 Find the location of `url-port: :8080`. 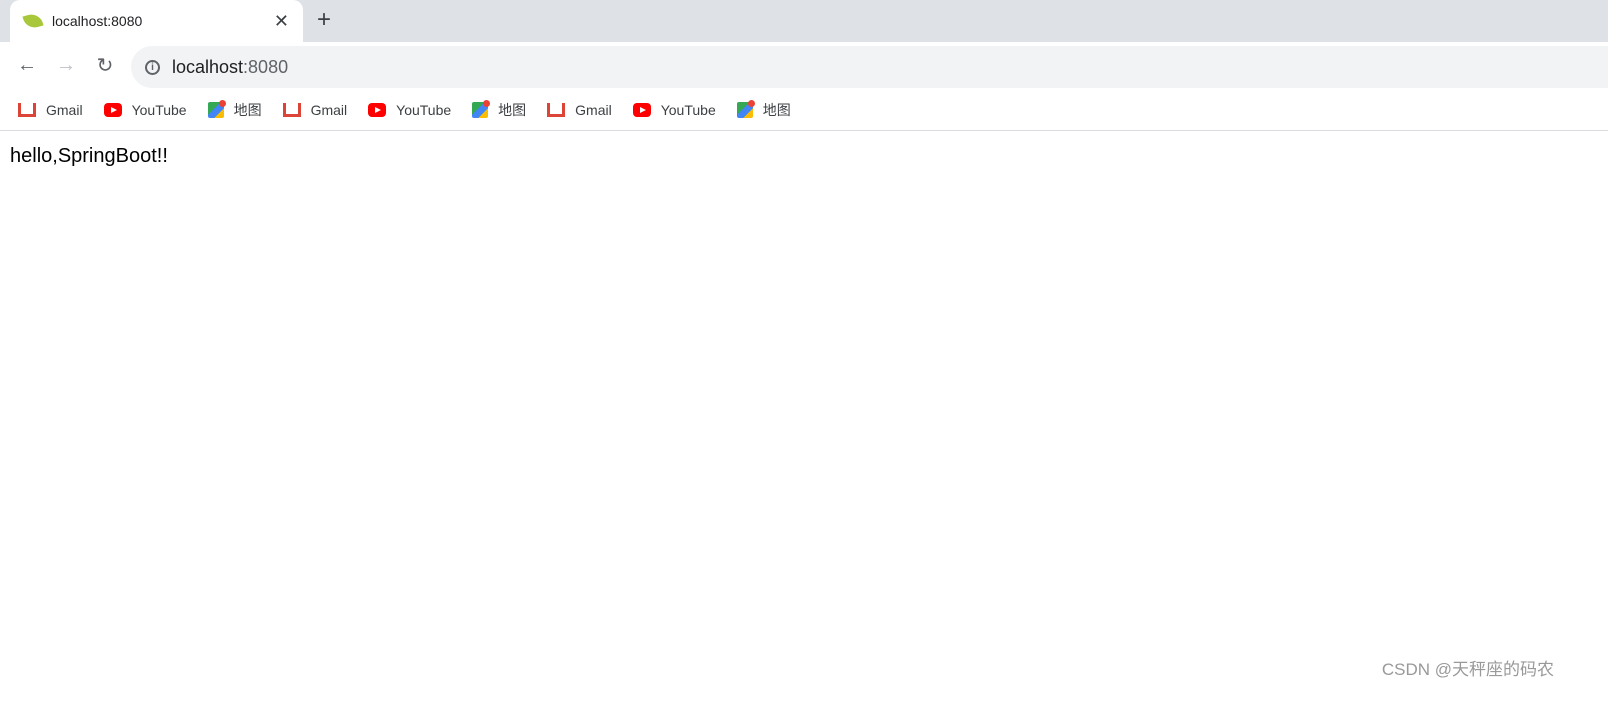

url-port: :8080 is located at coordinates (266, 66).